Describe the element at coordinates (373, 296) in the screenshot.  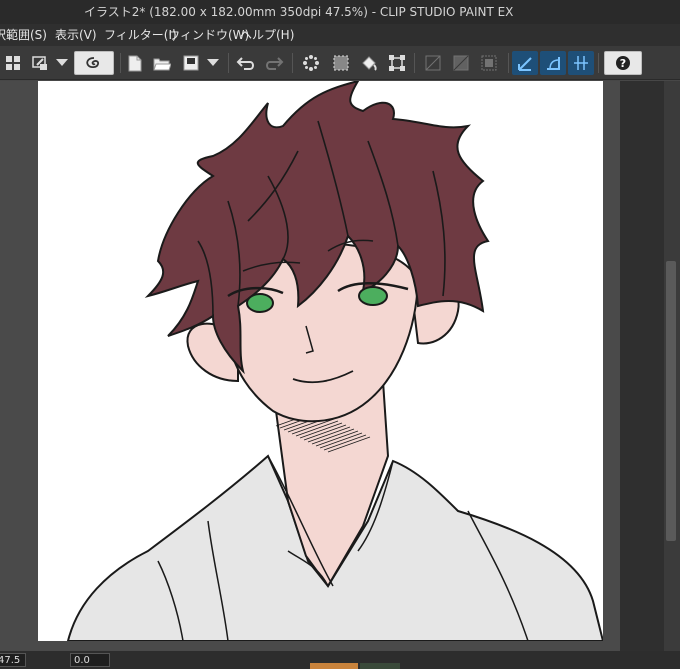
I see `right-eye` at that location.